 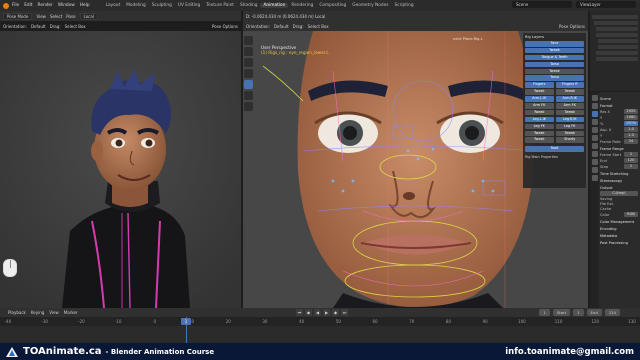 I want to click on rotate-tool-icon, so click(x=248, y=73).